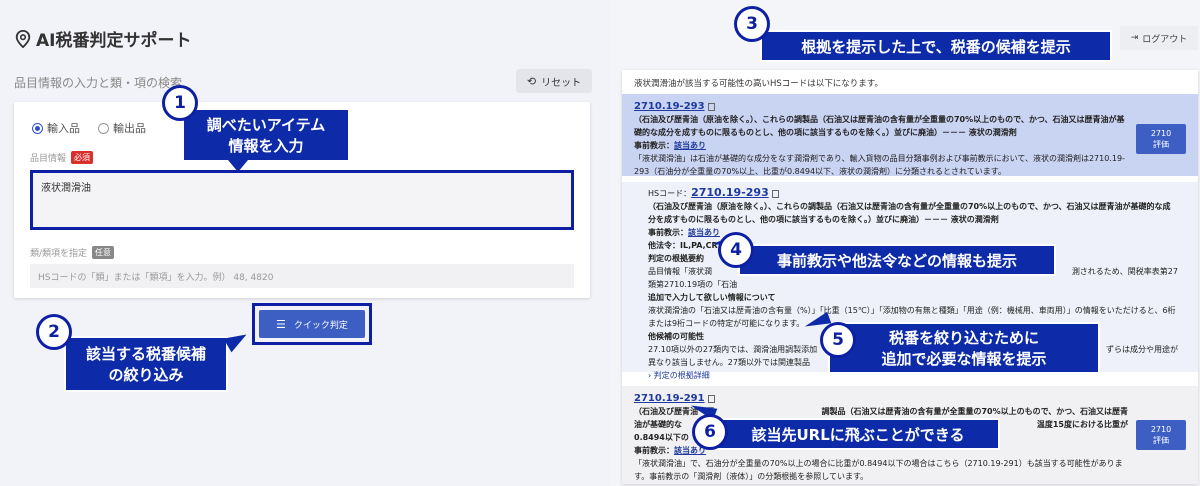 The height and width of the screenshot is (486, 1200). Describe the element at coordinates (668, 232) in the screenshot. I see `detail-prior-label: 事前教示：` at that location.